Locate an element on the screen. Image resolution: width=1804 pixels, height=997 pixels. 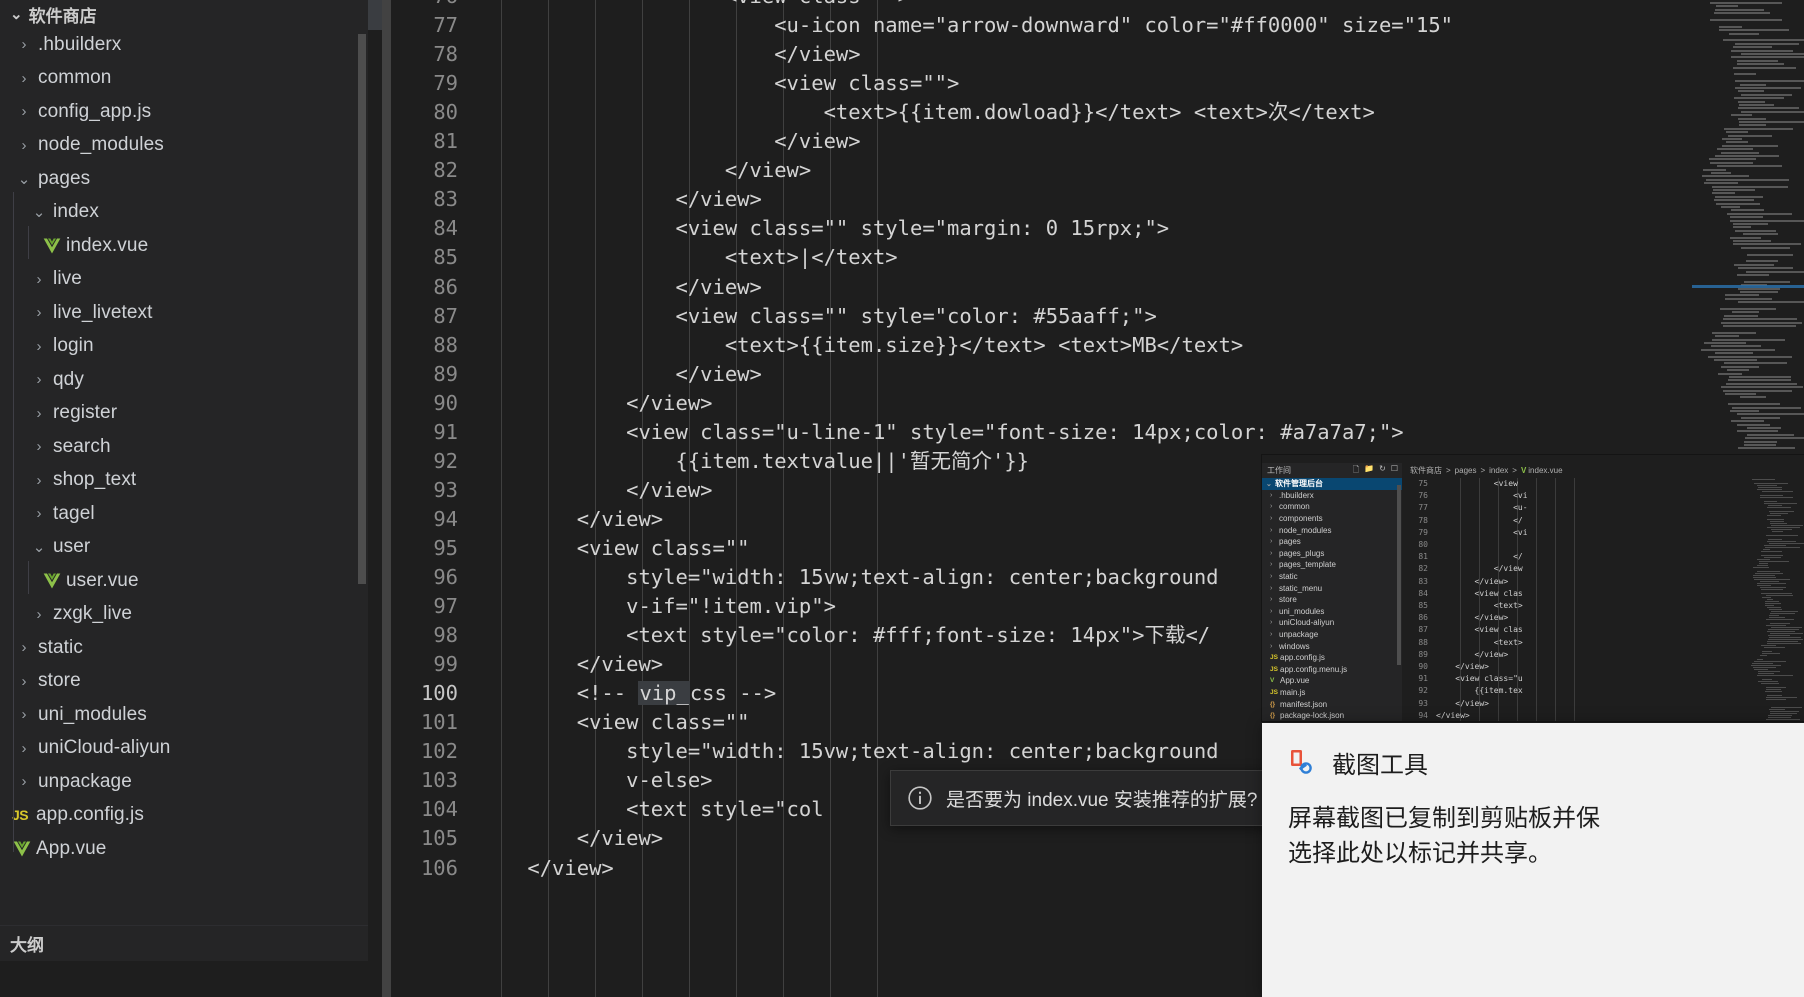
nested-tree-item: › windows is located at coordinates (1332, 646).